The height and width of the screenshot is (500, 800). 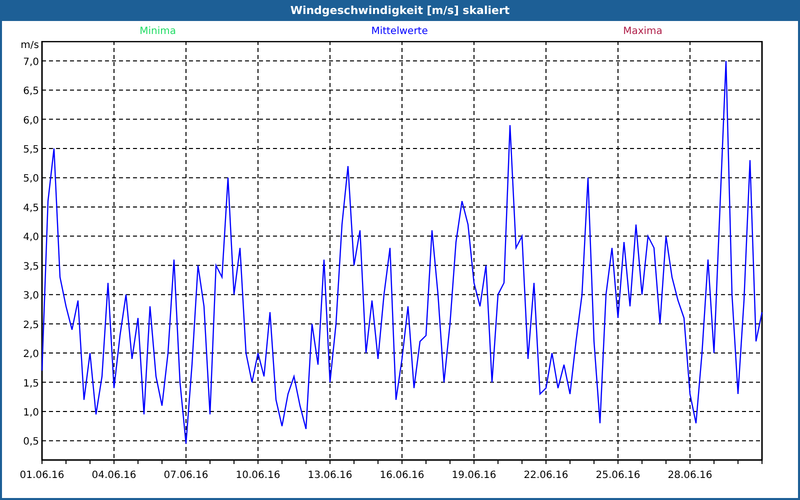 What do you see at coordinates (31, 120) in the screenshot?
I see `y-tick-label: 6,0` at bounding box center [31, 120].